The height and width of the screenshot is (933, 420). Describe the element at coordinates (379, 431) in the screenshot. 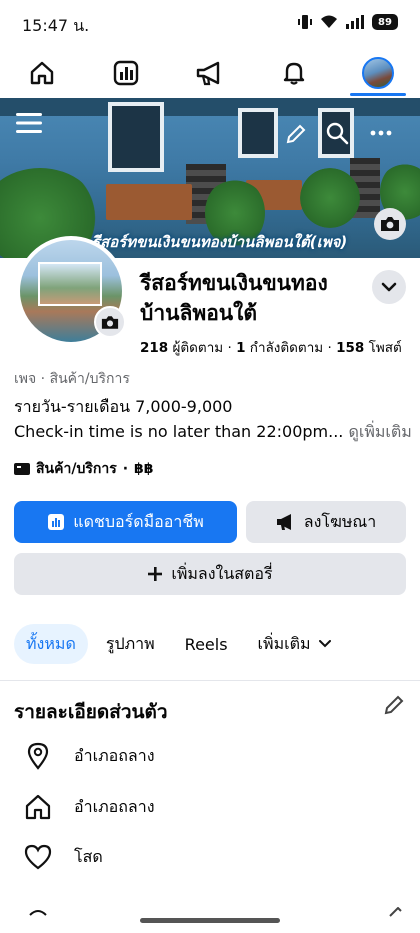

I see `see-more-link: ดูเพิ่มเติม` at that location.